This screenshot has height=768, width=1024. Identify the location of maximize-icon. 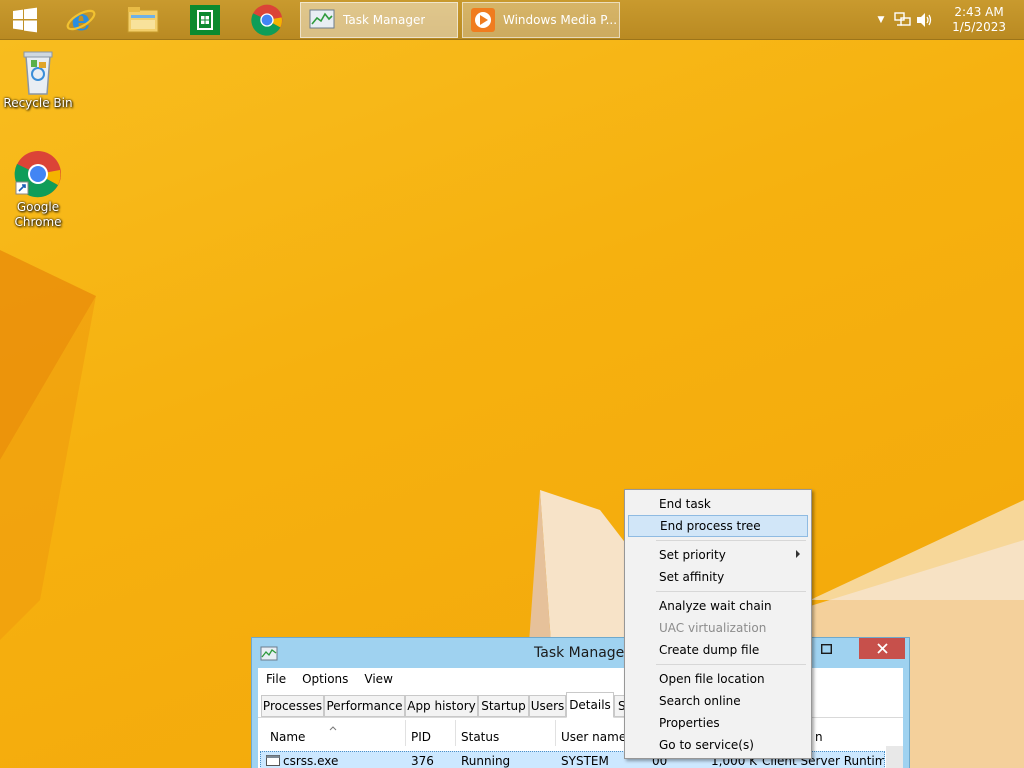
(826, 648).